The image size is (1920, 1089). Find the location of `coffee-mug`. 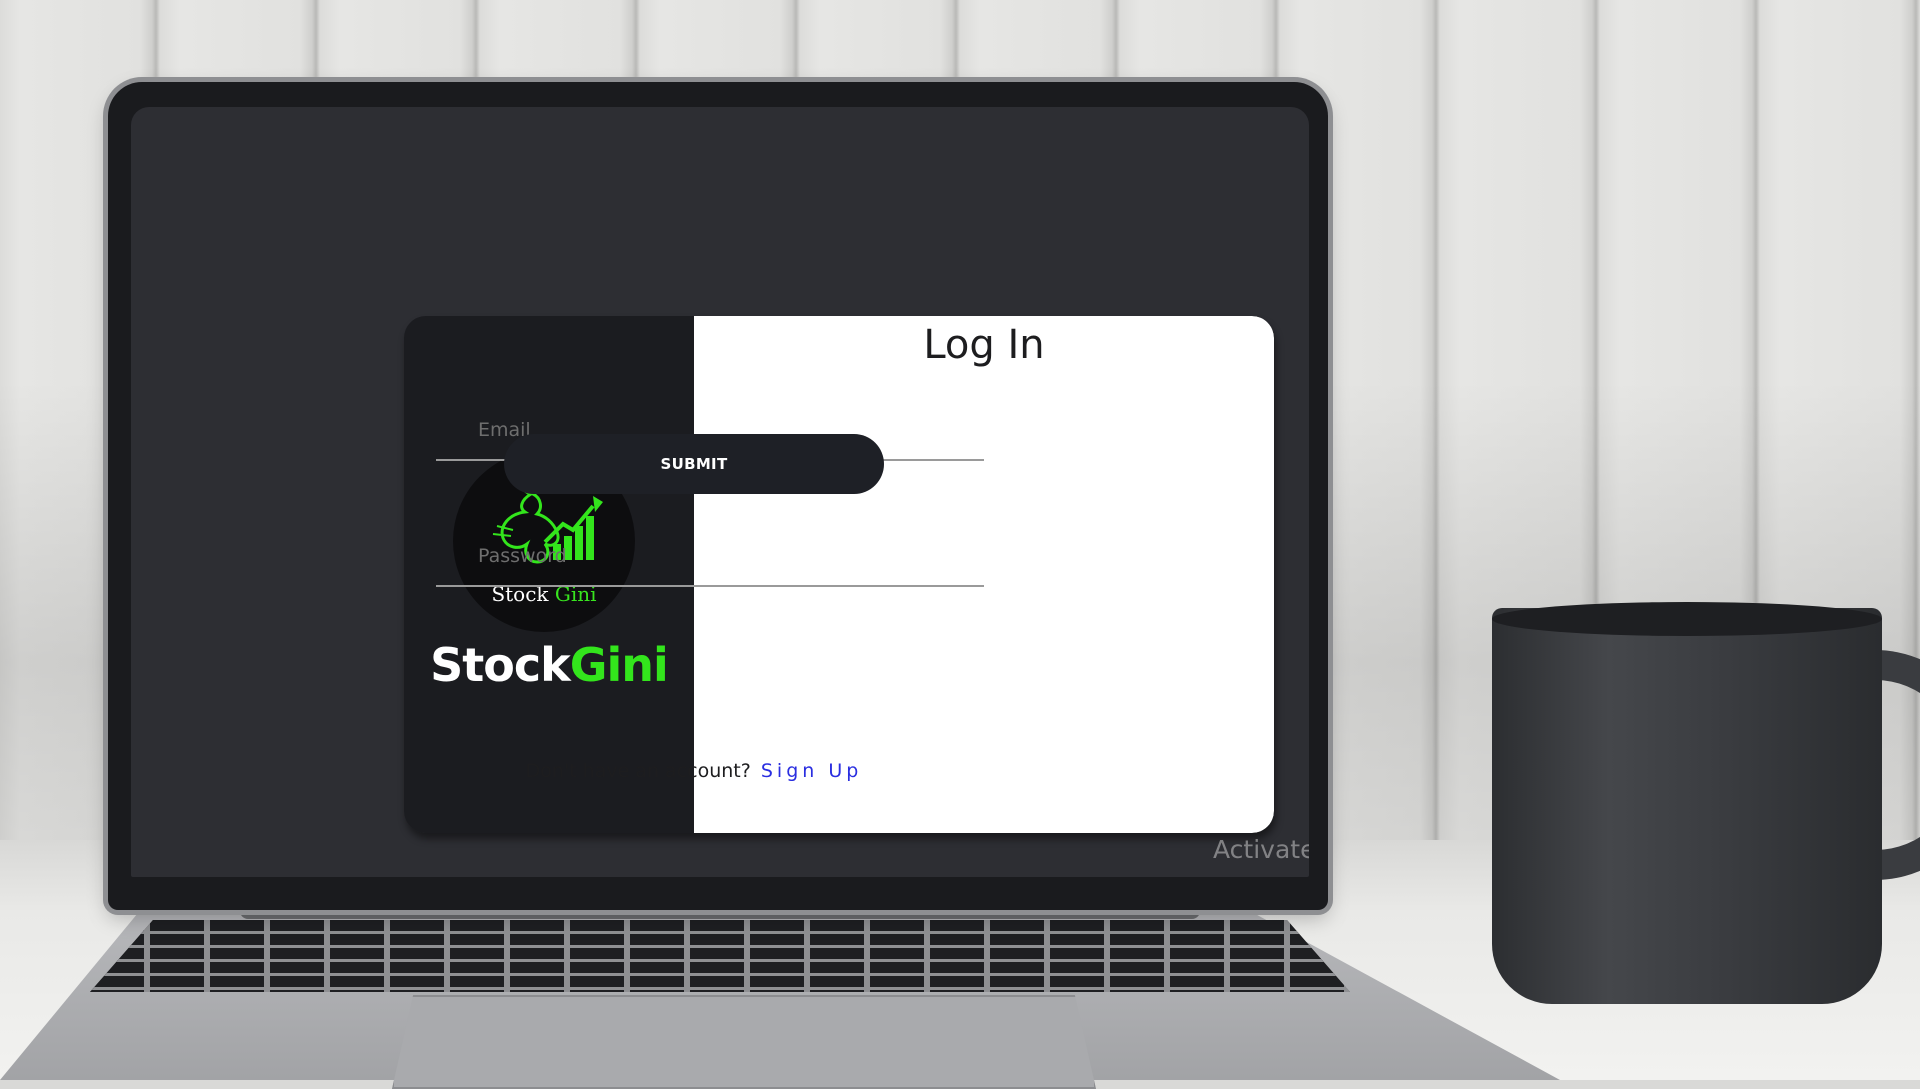

coffee-mug is located at coordinates (1687, 806).